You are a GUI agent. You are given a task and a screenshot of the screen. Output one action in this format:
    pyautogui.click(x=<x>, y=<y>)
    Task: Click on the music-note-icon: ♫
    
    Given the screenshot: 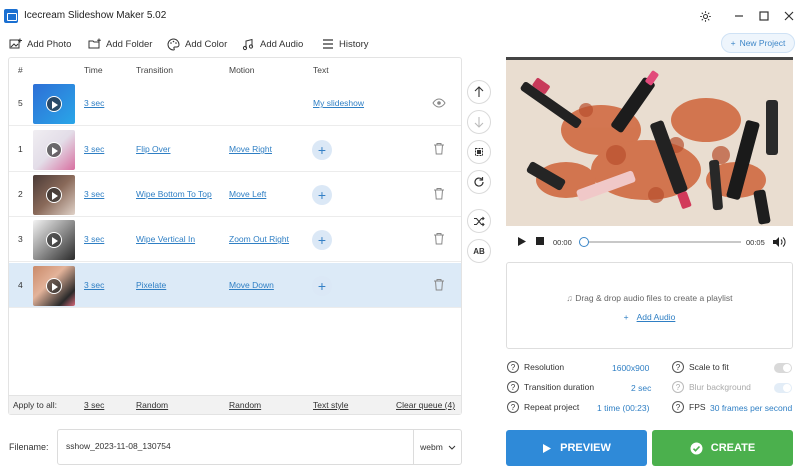 What is the action you would take?
    pyautogui.click(x=571, y=298)
    